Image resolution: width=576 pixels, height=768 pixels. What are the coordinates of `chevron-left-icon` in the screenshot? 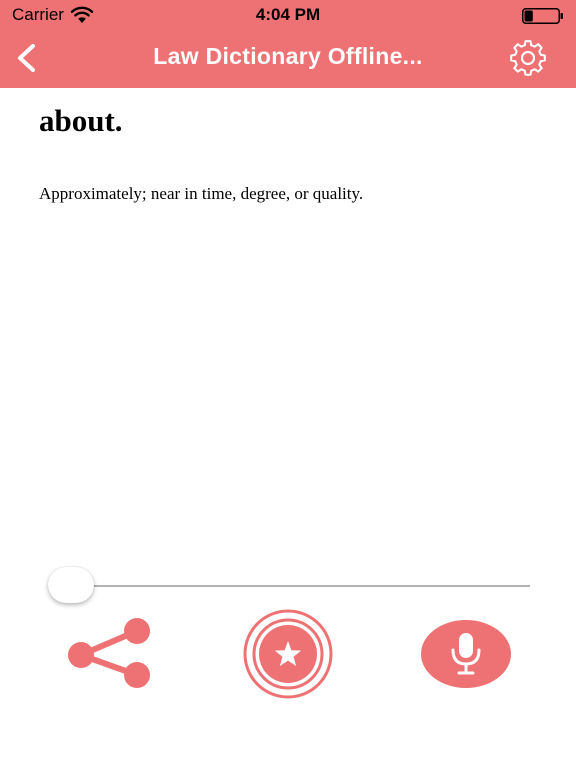 It's located at (26, 58).